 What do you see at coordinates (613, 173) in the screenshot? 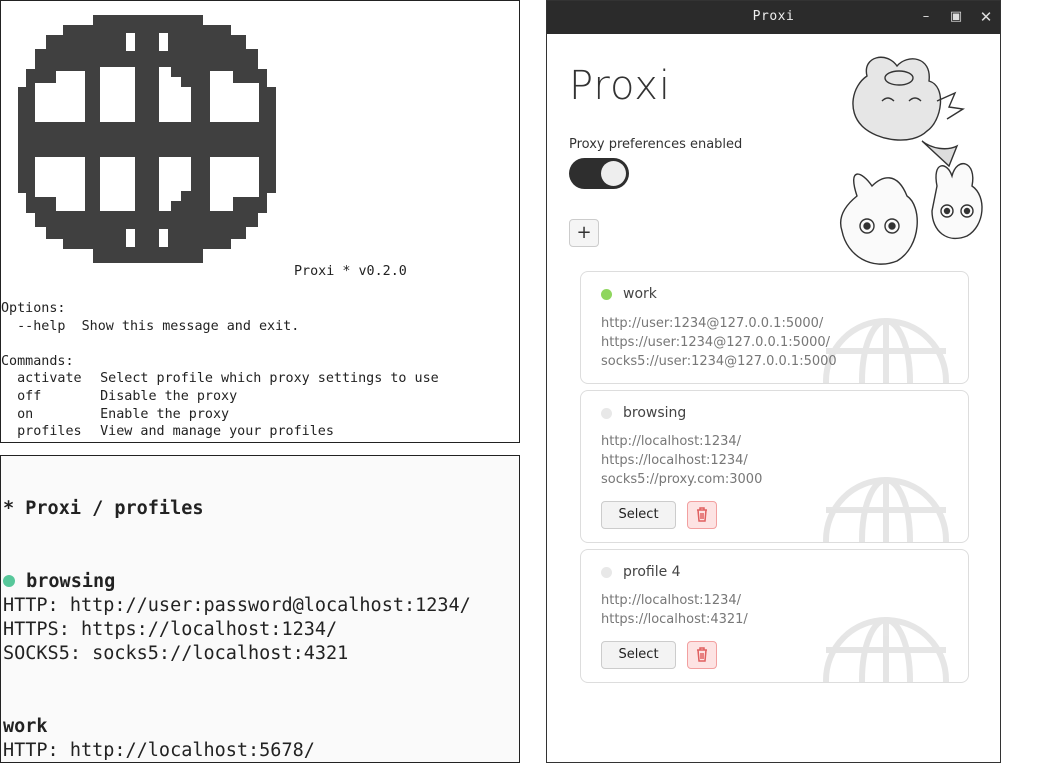
I see `toggle-knob` at bounding box center [613, 173].